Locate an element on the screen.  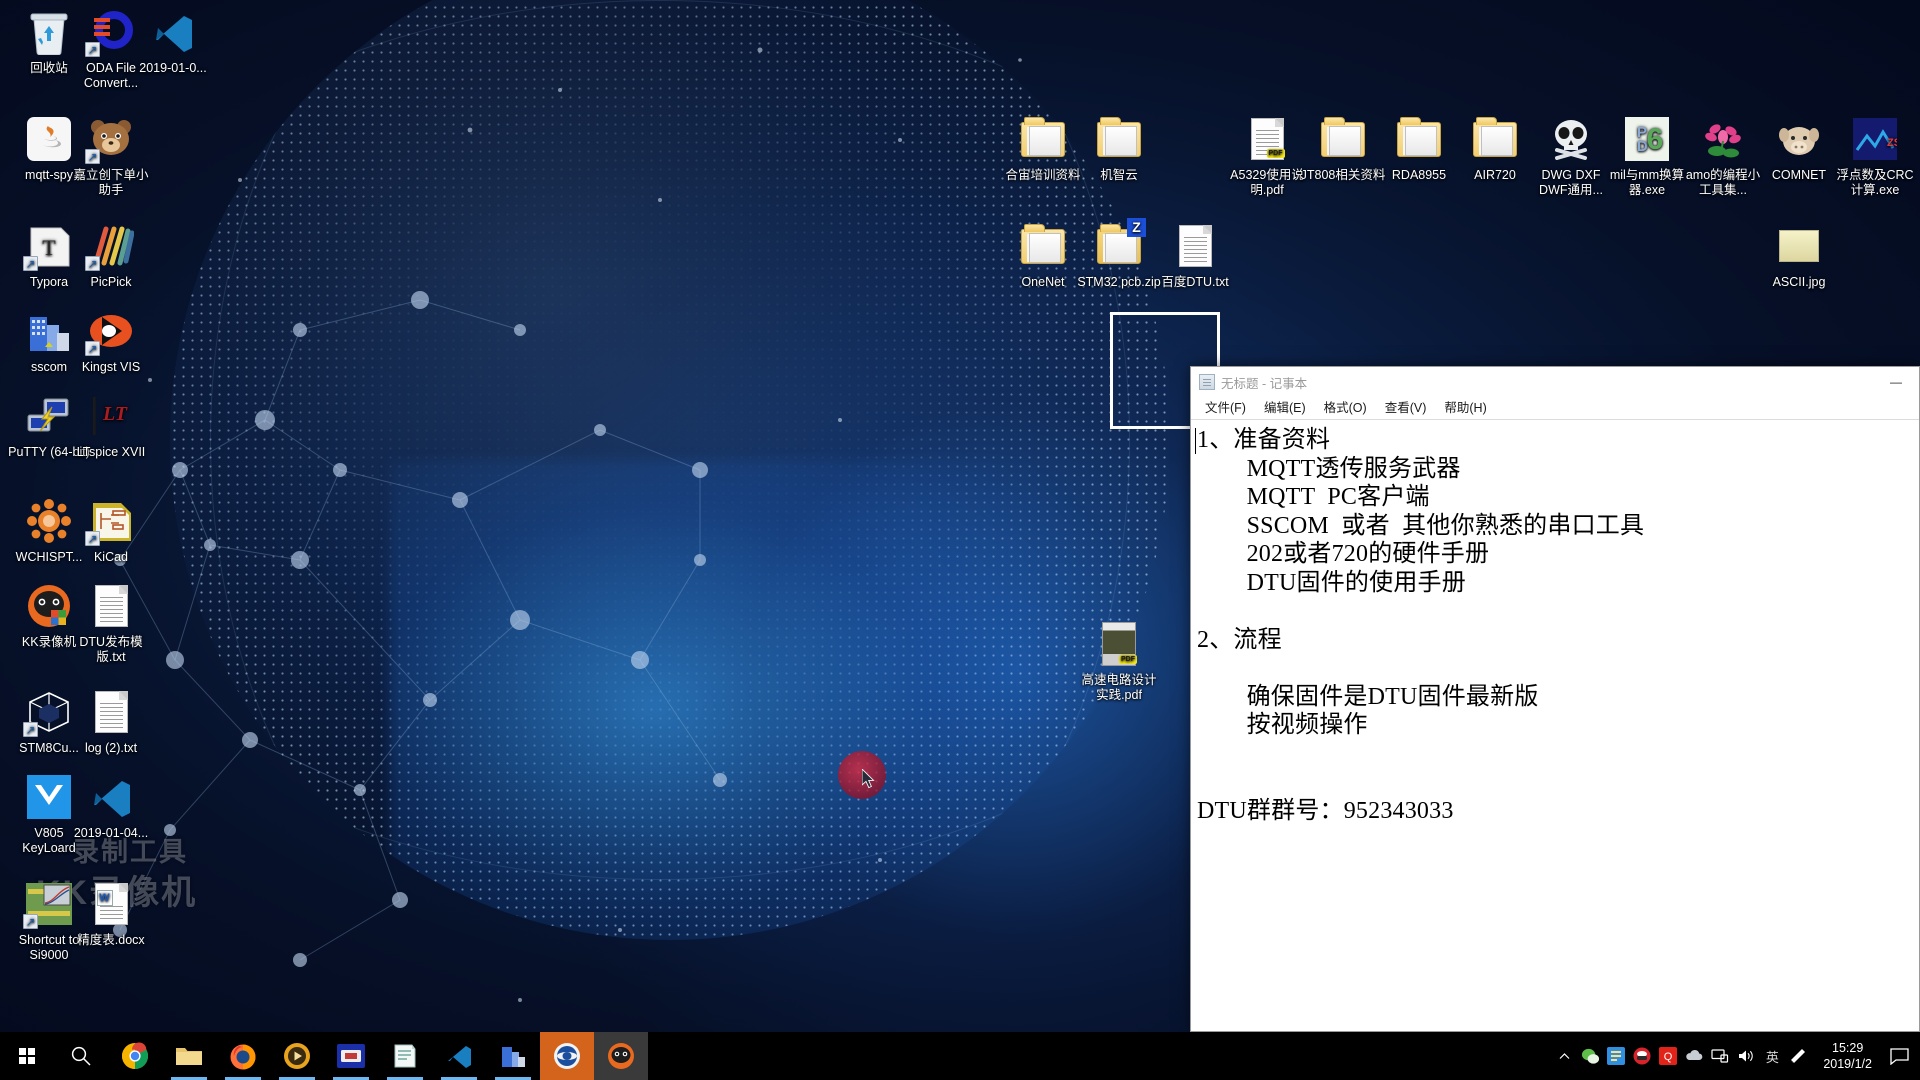
tray-app-blue is located at coordinates (1616, 1056).